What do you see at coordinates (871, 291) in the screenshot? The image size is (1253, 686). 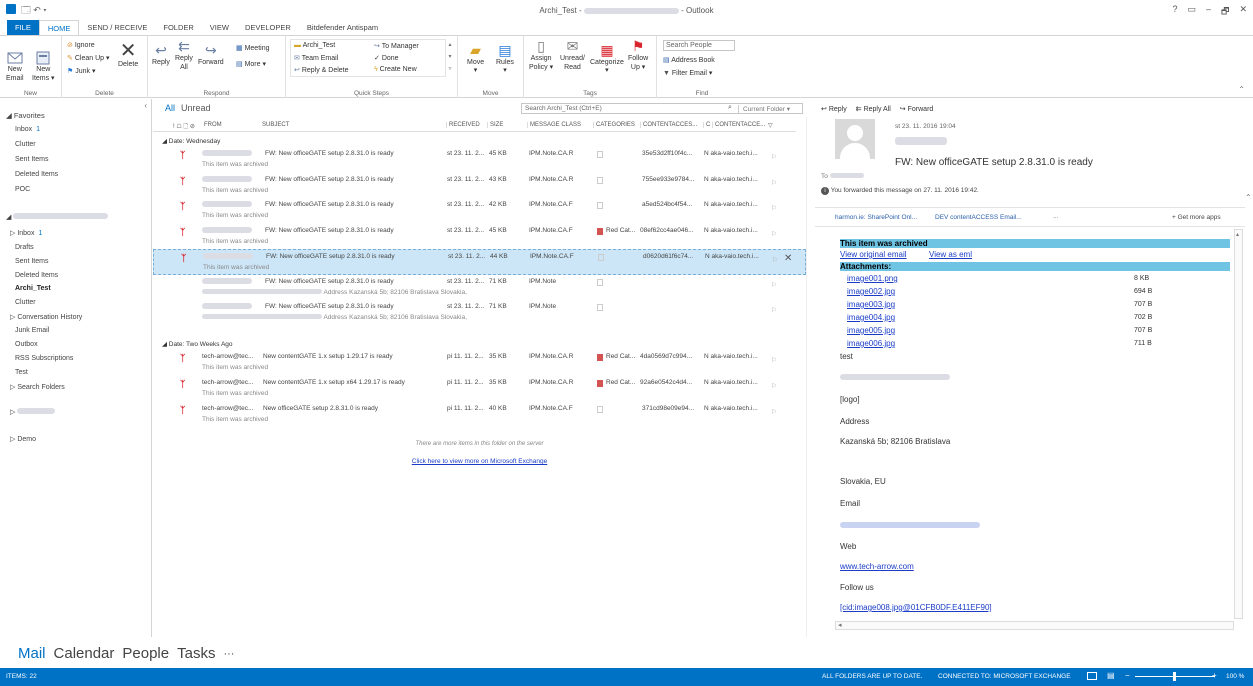 I see `attachment-link: image002.jpg` at bounding box center [871, 291].